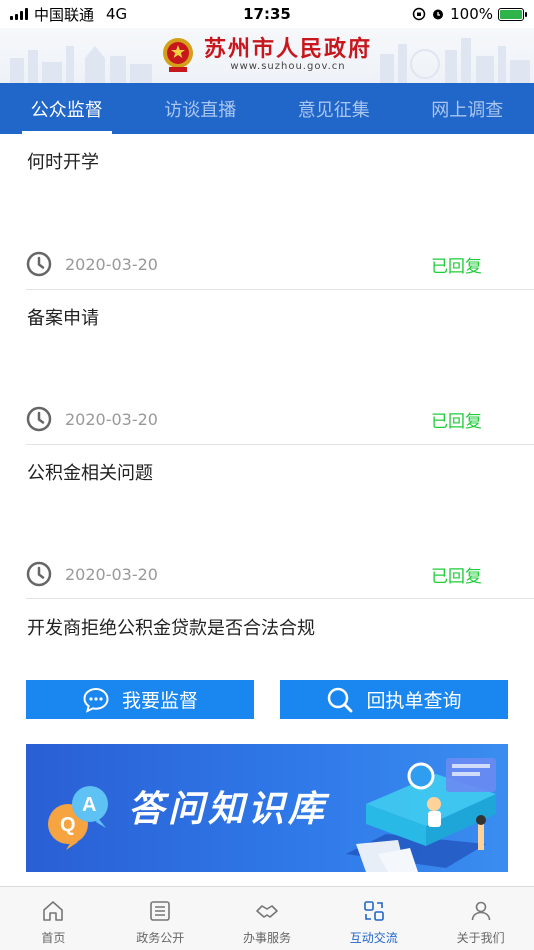 The height and width of the screenshot is (950, 534). I want to click on bottom-tab-services: 办事服务, so click(267, 918).